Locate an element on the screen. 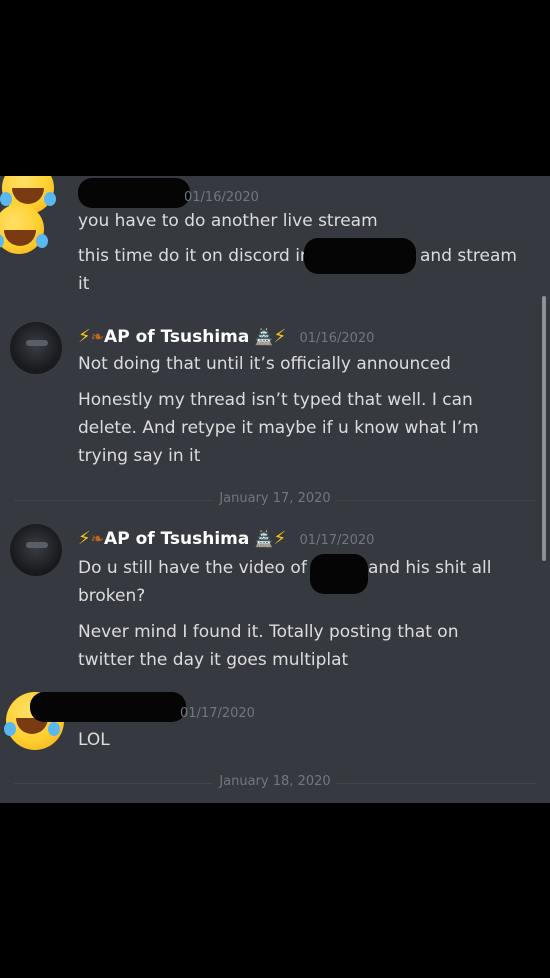 The image size is (550, 978). message-text: this time do it on discord in is located at coordinates (194, 256).